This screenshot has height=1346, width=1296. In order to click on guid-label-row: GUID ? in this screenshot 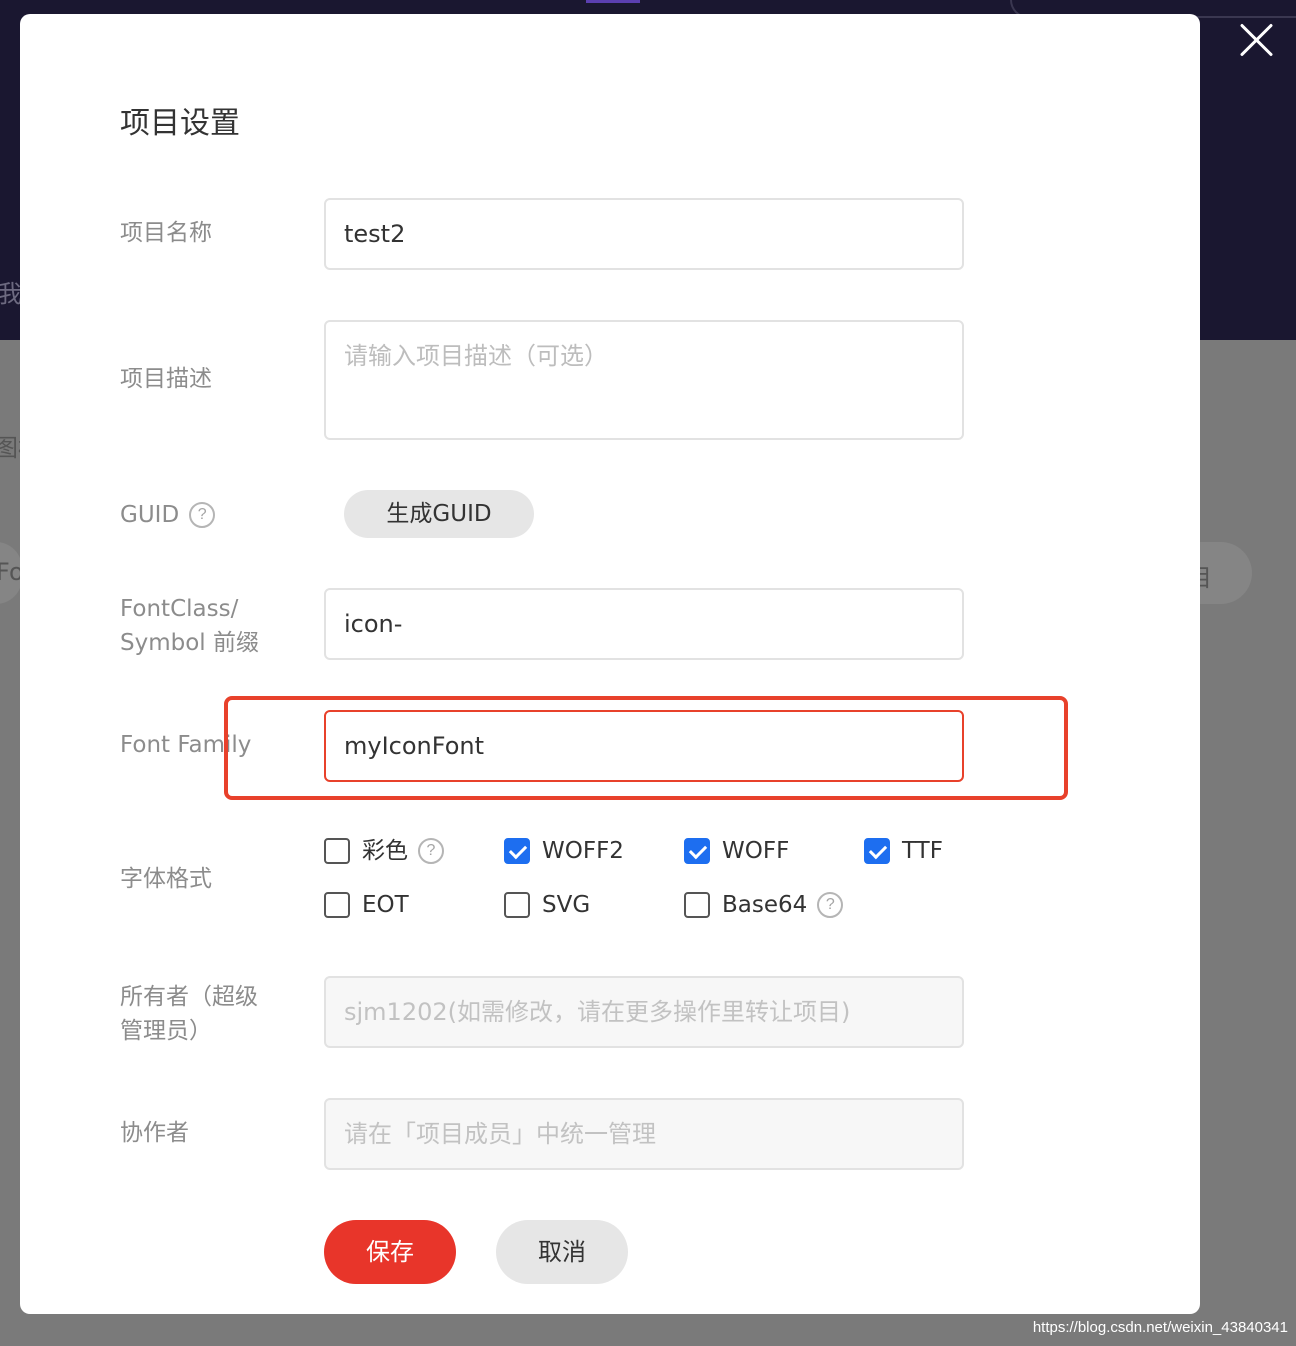, I will do `click(168, 515)`.